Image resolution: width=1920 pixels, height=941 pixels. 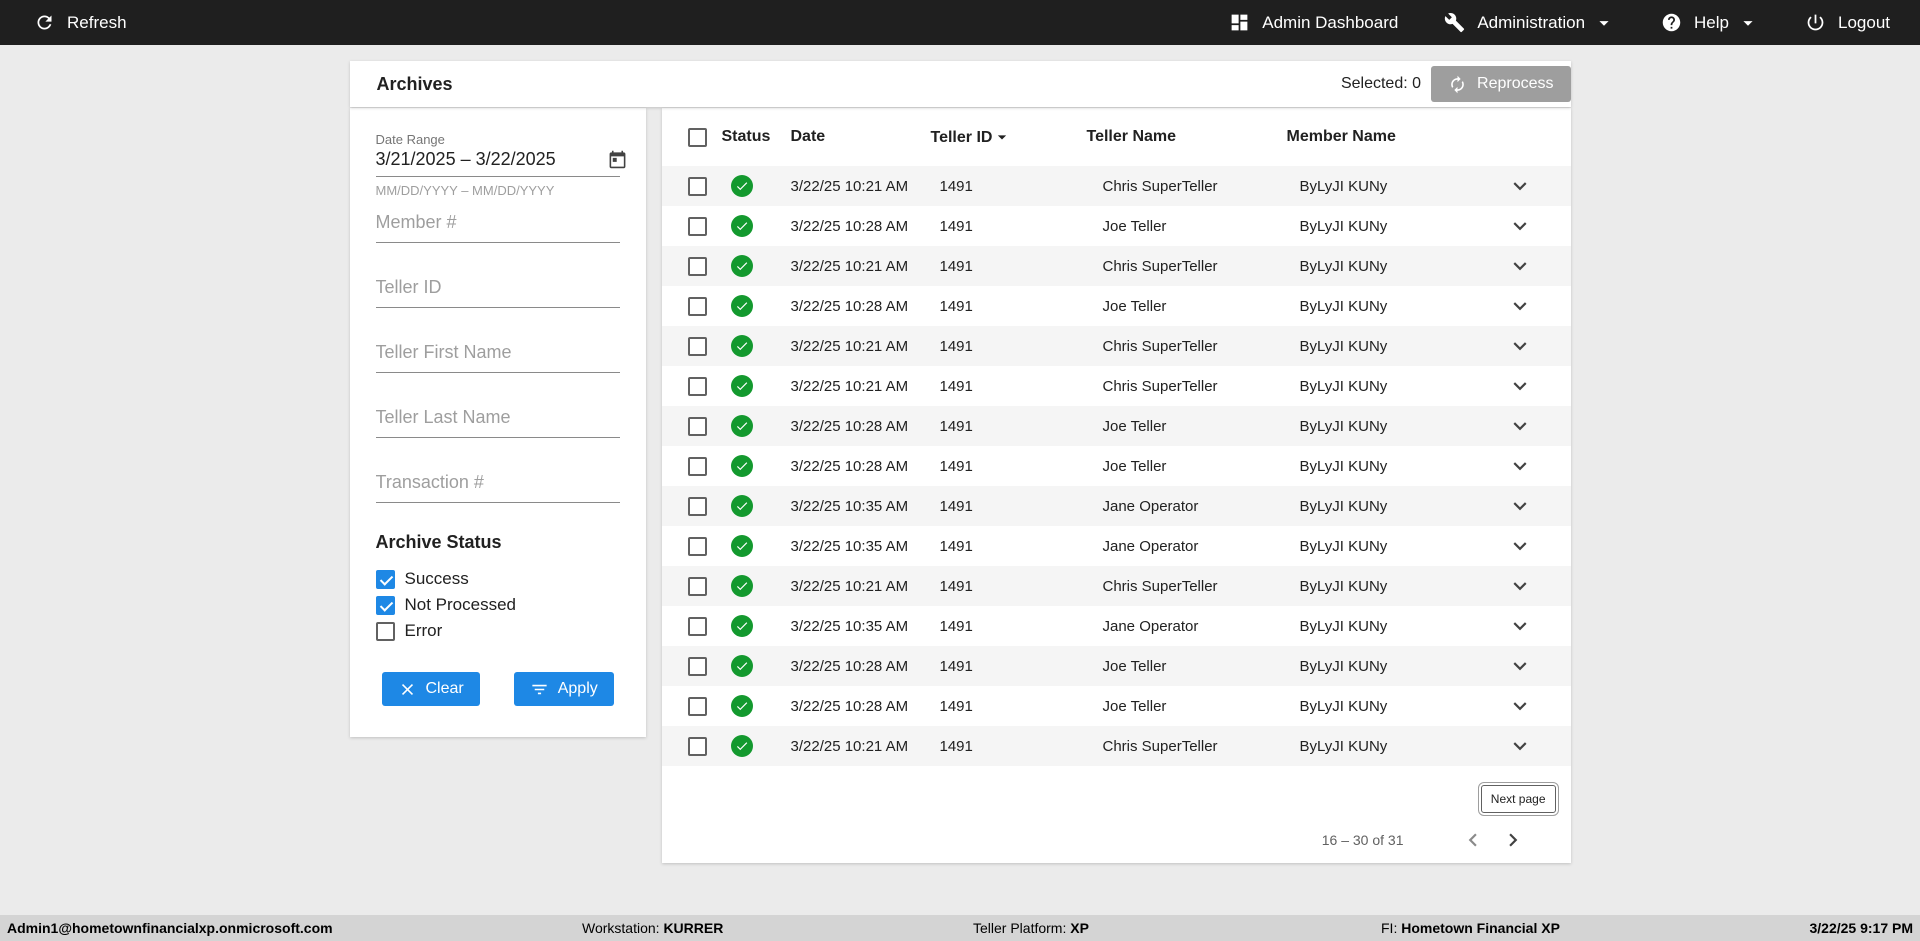 I want to click on reprocess-label: Reprocess, so click(x=1515, y=83).